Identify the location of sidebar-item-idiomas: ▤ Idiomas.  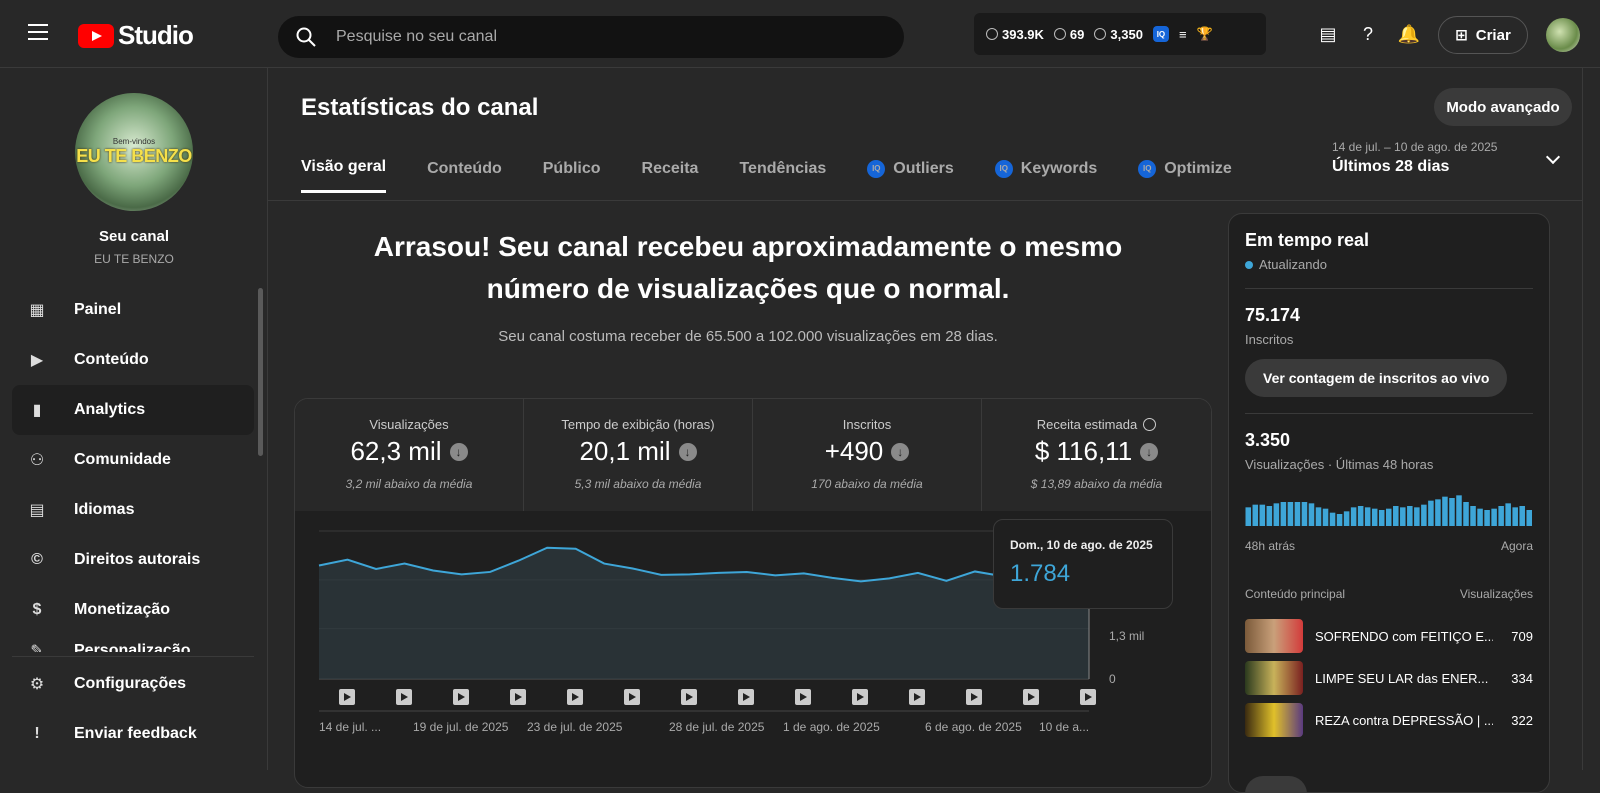
(133, 510).